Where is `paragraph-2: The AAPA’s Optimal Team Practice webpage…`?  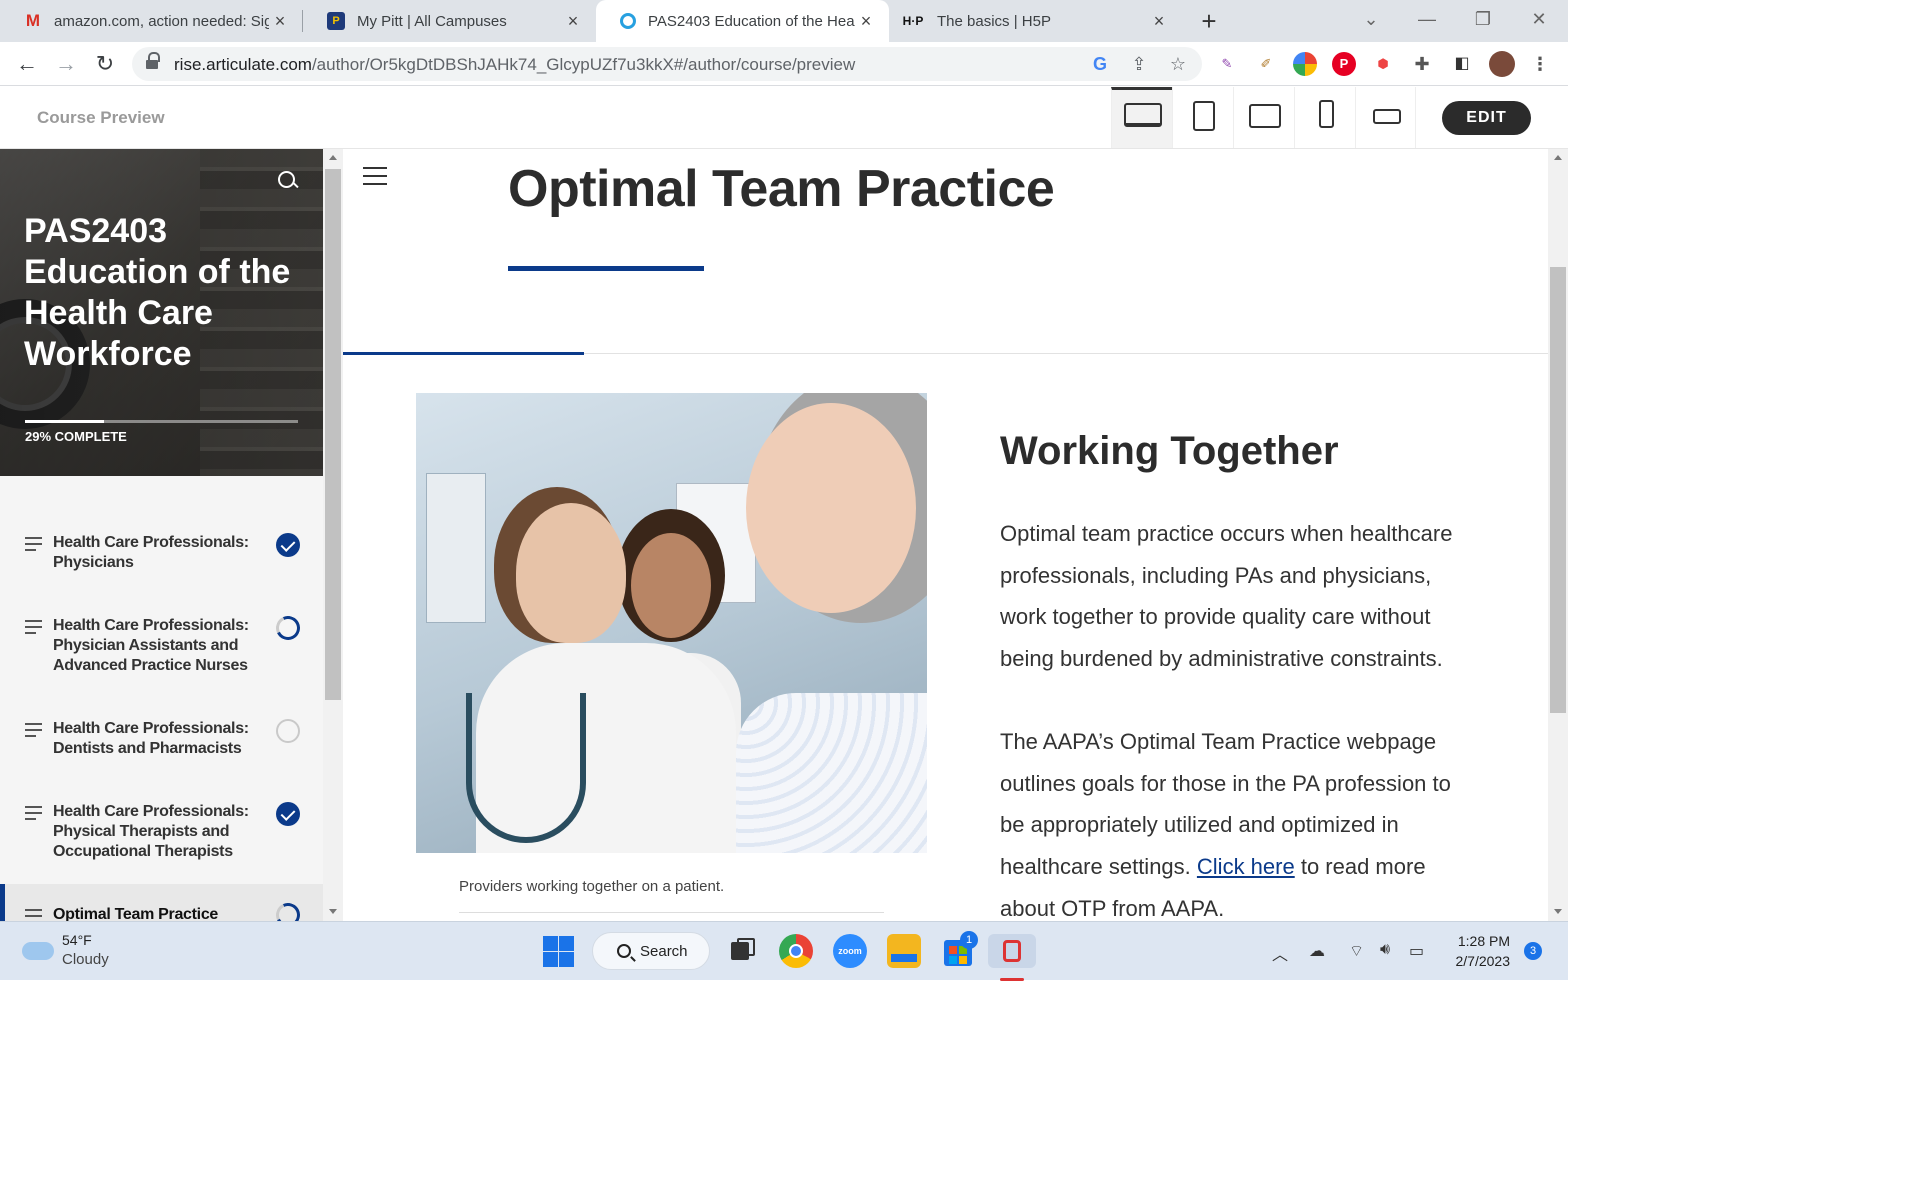 paragraph-2: The AAPA’s Optimal Team Practice webpage… is located at coordinates (1235, 821).